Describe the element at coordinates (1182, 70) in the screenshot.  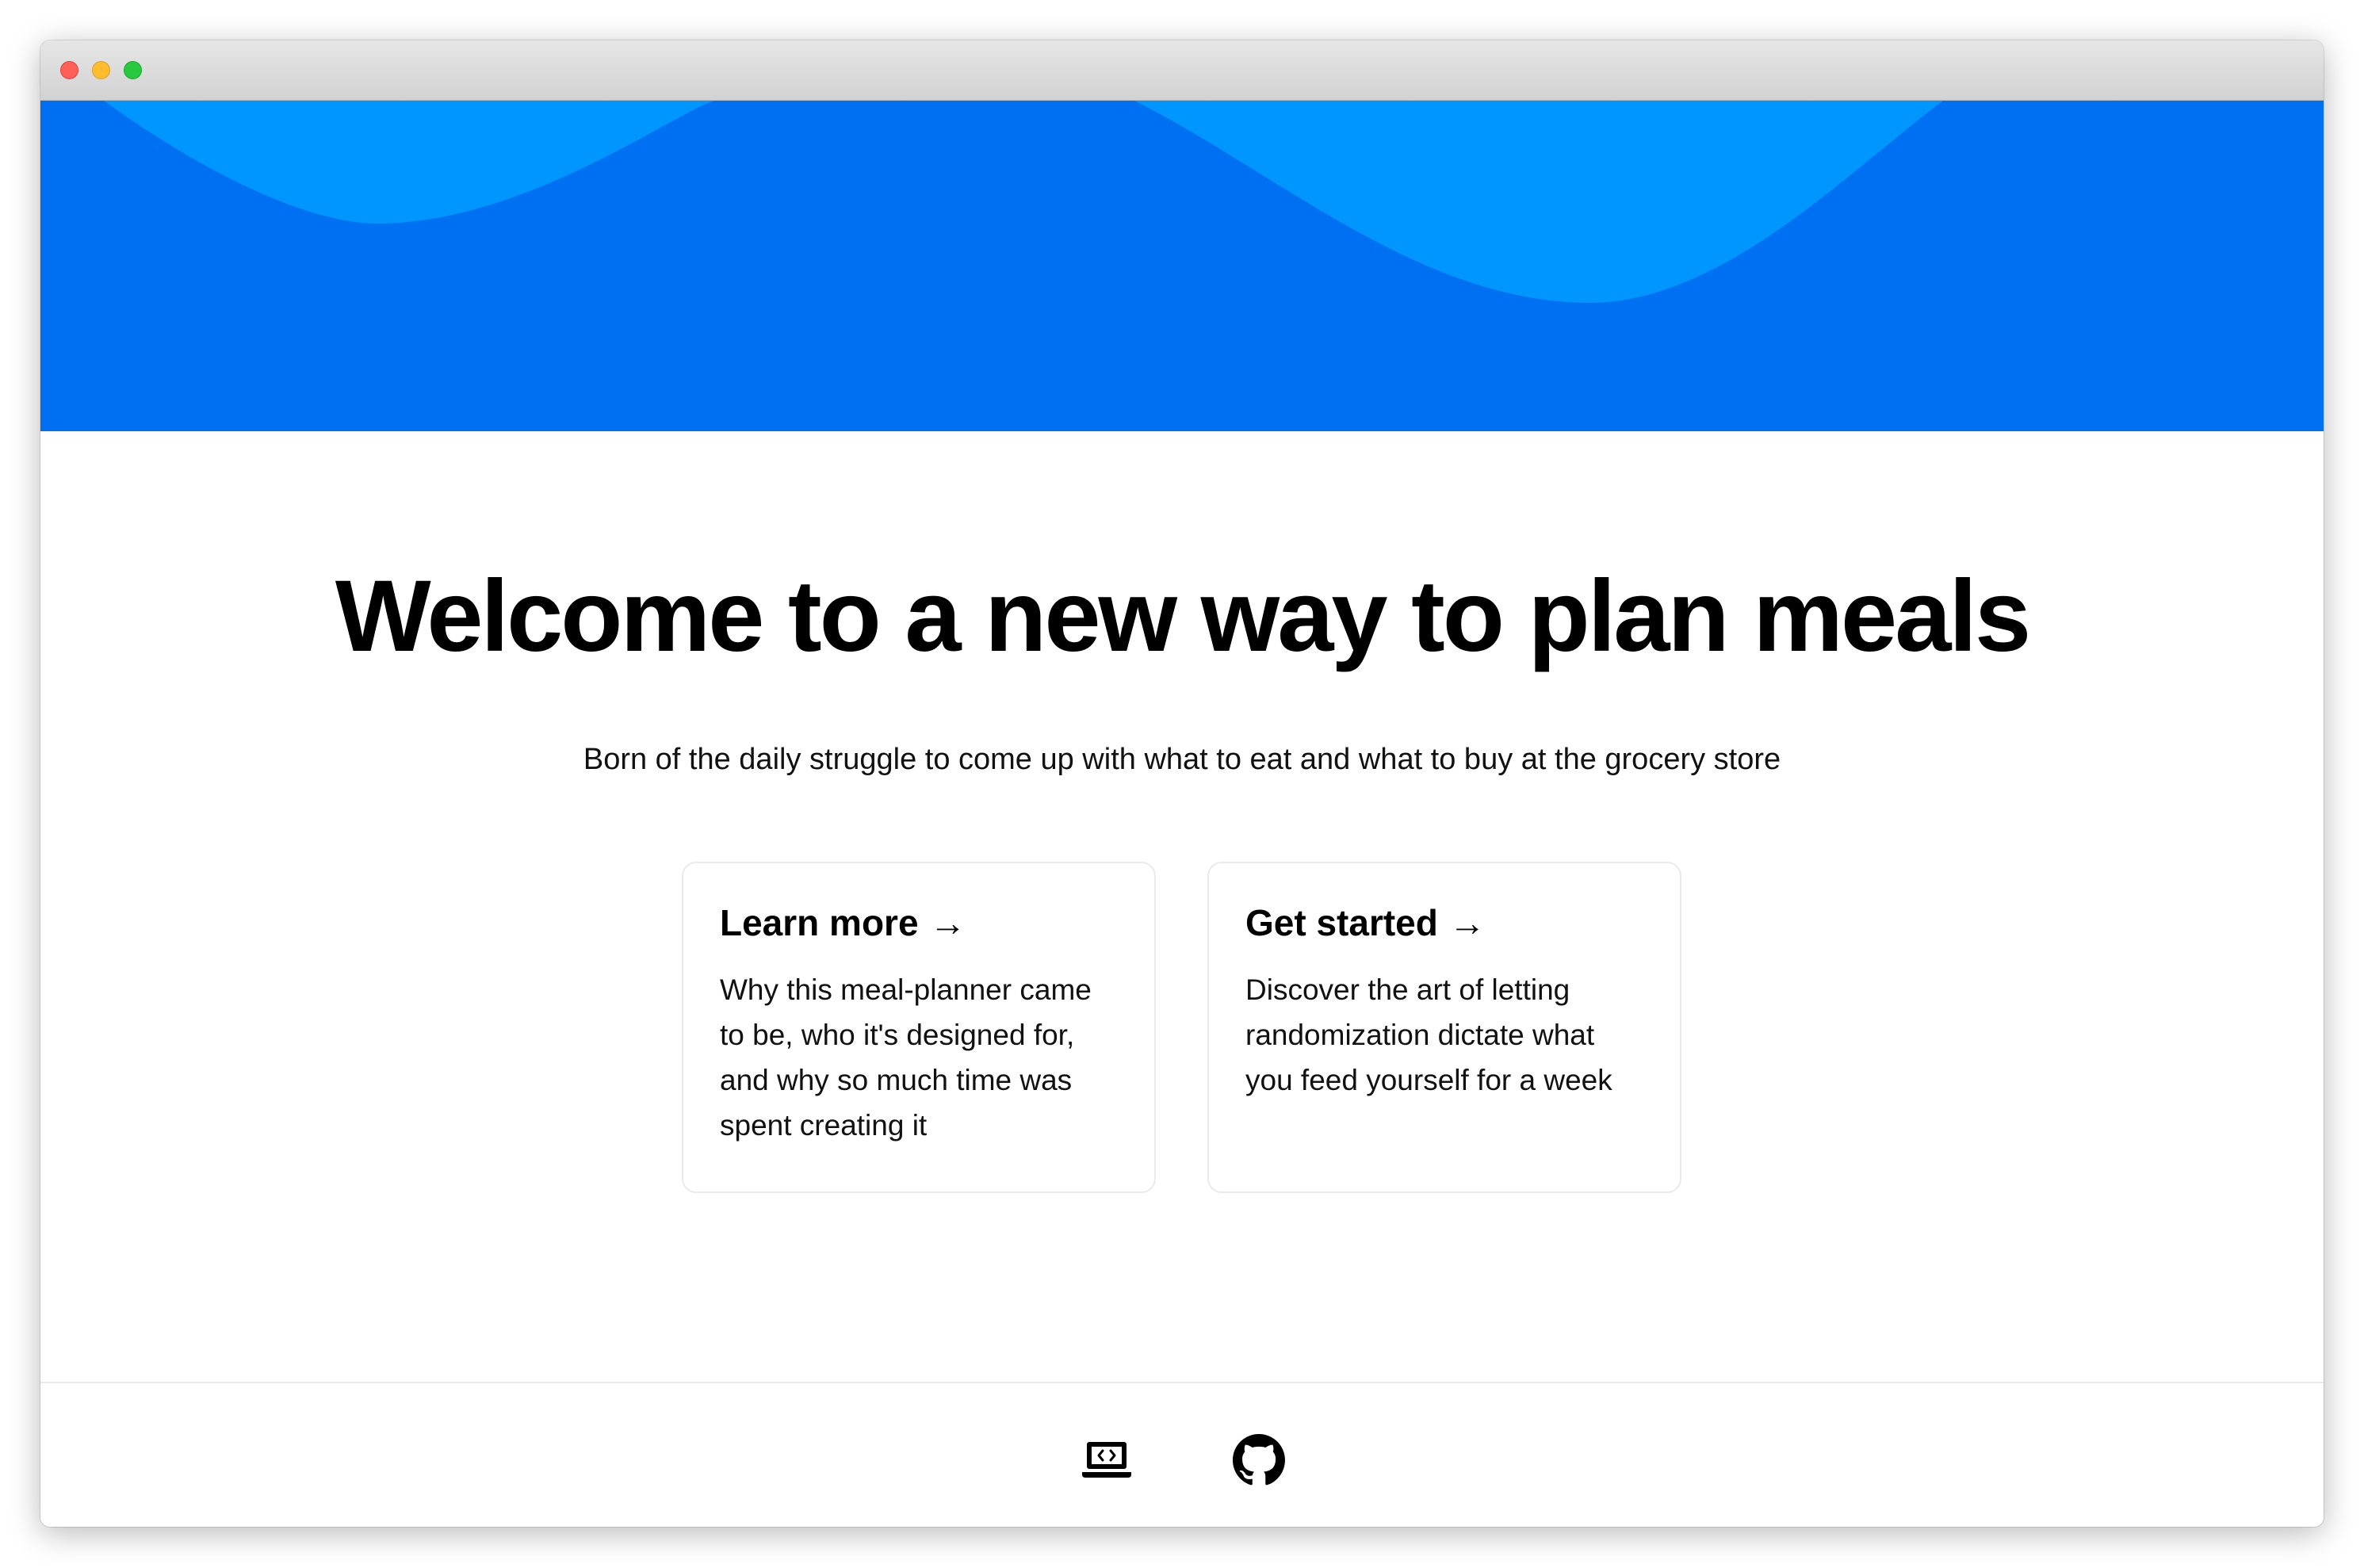
I see `window-titlebar` at that location.